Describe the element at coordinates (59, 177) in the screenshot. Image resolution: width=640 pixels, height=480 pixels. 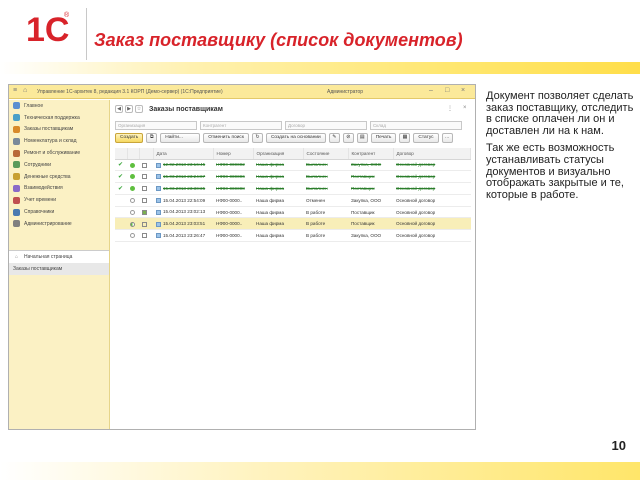
I see `sidebar-item: Денежные средства` at that location.